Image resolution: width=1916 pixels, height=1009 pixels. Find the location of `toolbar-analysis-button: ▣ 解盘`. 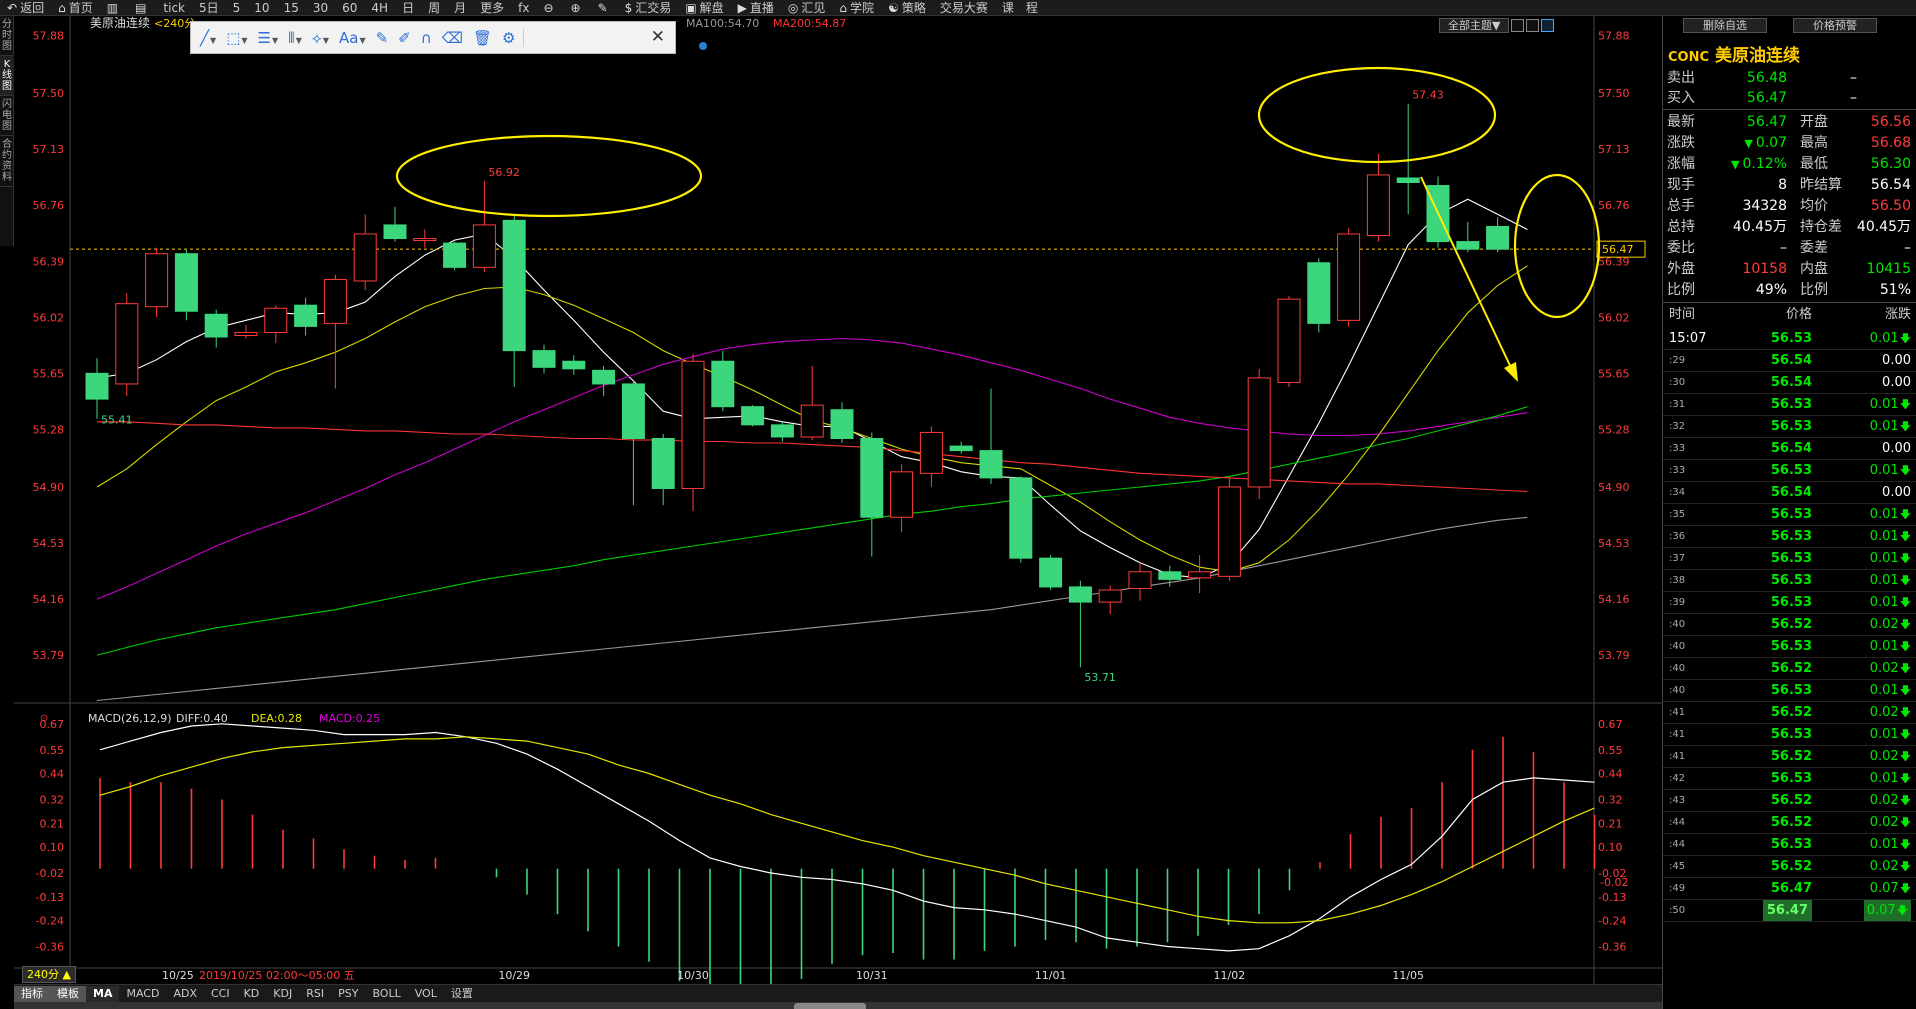

toolbar-analysis-button: ▣ 解盘 is located at coordinates (704, 8).